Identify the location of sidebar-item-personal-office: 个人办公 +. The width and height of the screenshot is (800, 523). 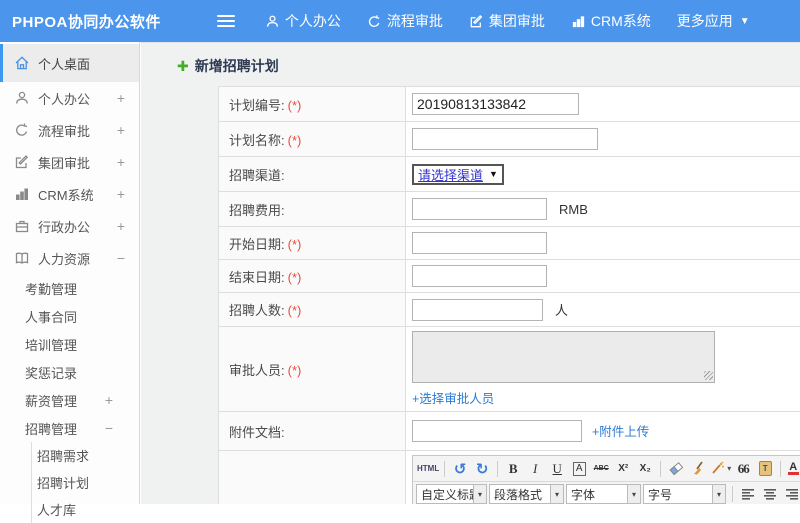
(69, 98).